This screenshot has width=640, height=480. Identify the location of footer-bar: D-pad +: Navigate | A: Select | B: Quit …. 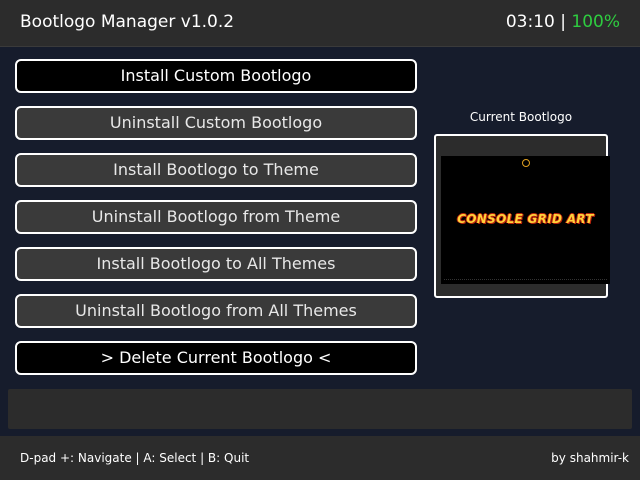
(320, 458).